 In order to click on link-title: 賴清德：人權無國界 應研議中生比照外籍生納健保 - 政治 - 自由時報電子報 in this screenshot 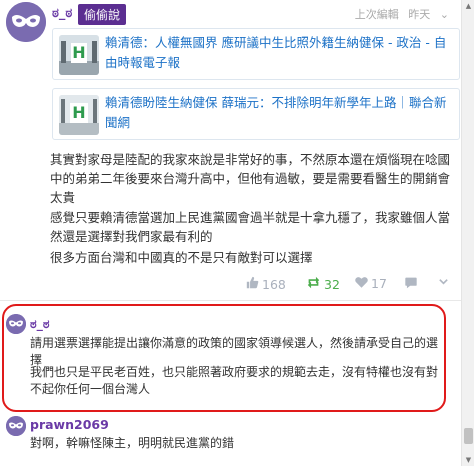, I will do `click(279, 53)`.